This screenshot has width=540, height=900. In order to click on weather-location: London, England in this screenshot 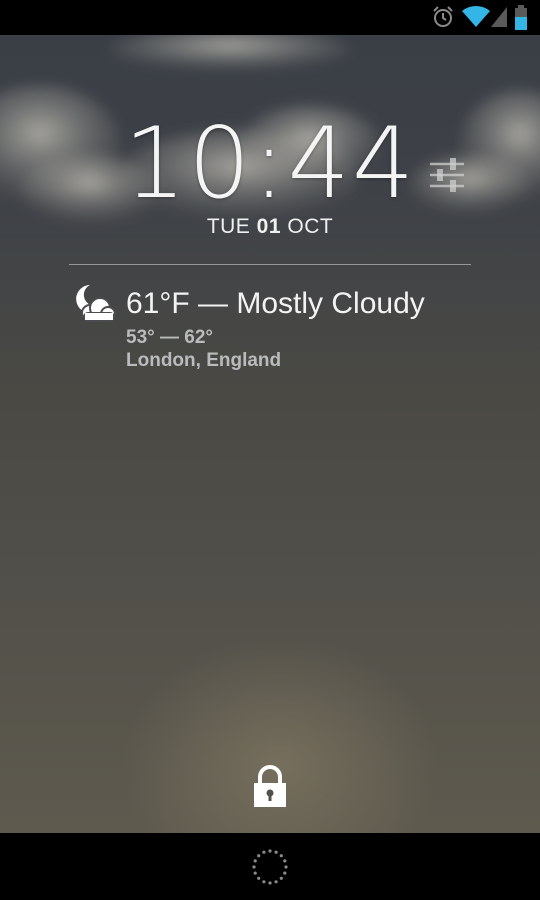, I will do `click(204, 360)`.